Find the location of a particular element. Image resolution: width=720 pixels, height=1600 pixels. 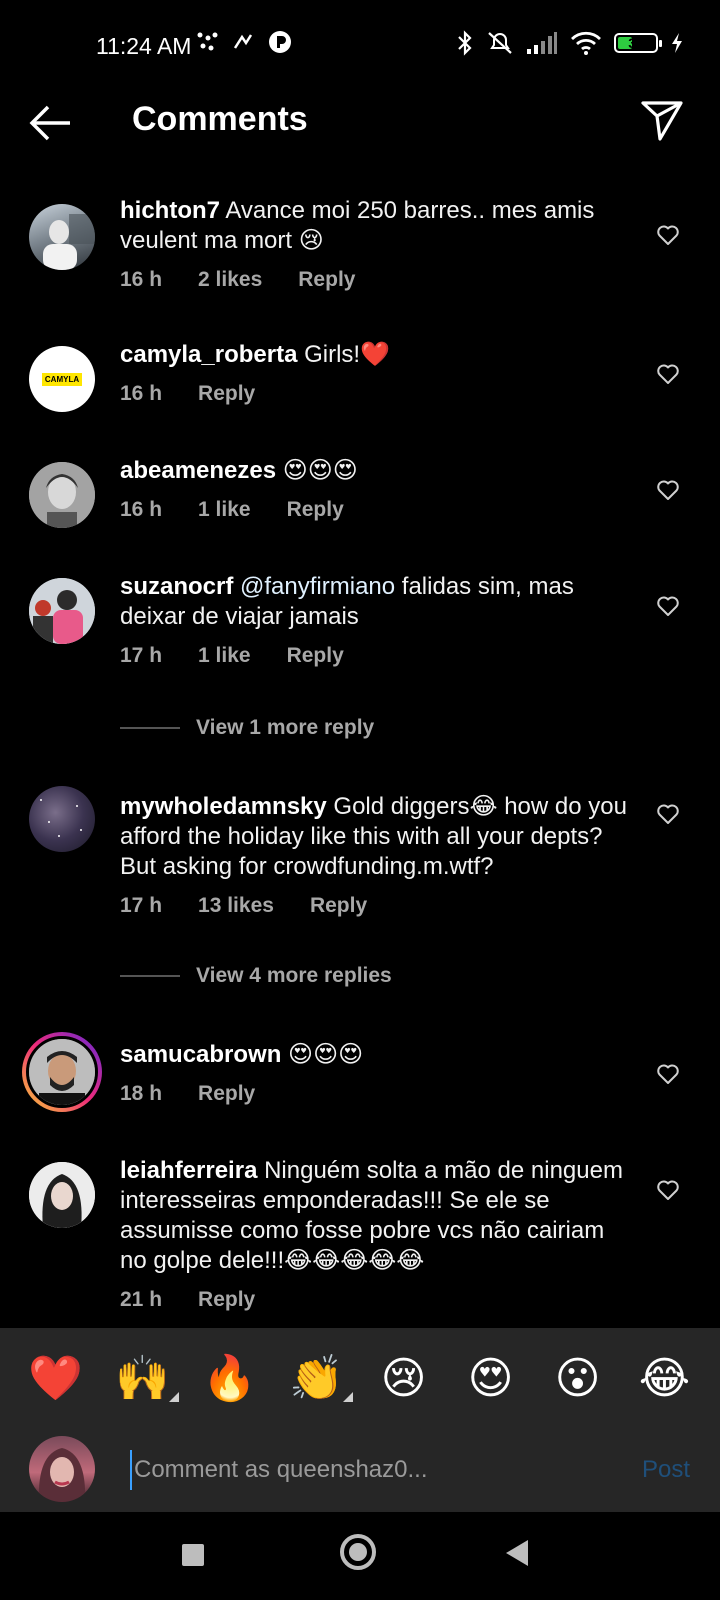

wifi-icon is located at coordinates (586, 43).